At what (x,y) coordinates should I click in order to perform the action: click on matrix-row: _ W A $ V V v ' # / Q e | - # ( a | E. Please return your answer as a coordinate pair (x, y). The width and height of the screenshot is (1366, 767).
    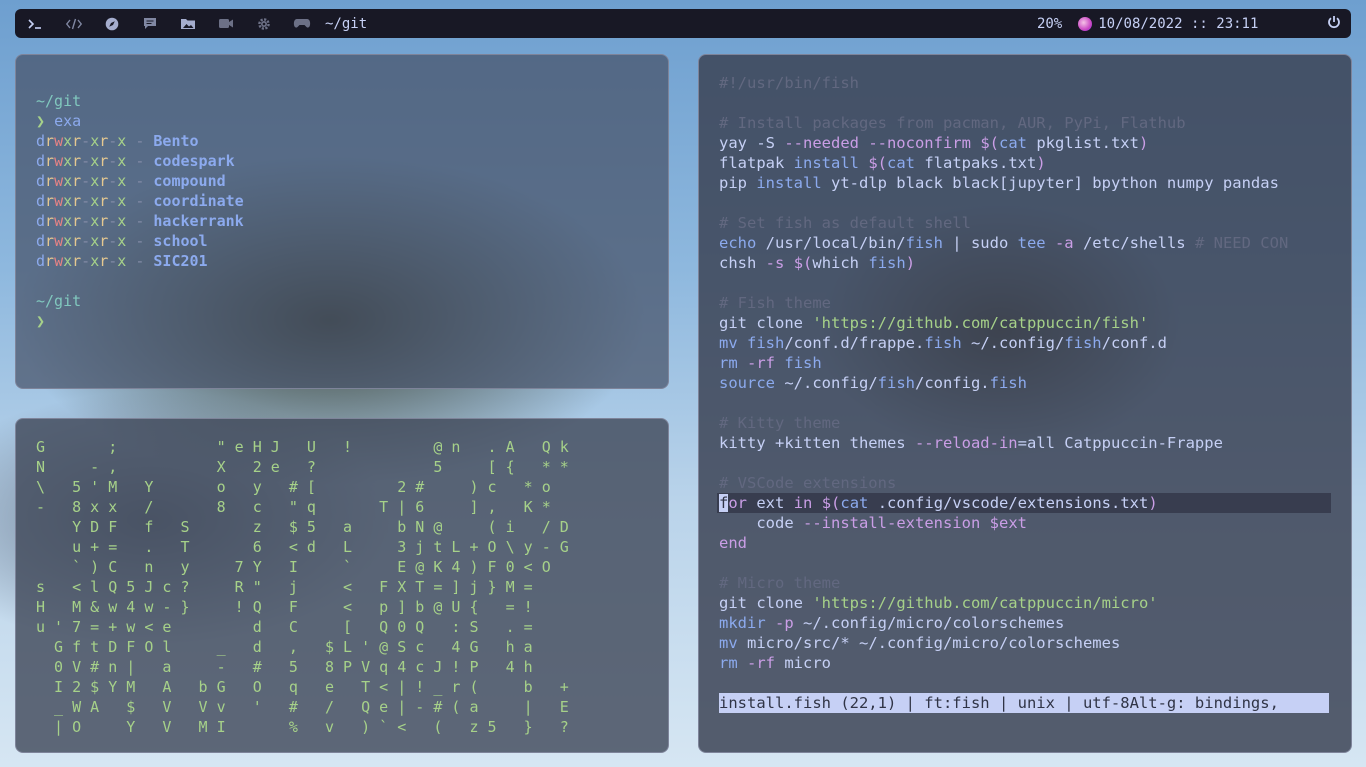
    Looking at the image, I should click on (302, 707).